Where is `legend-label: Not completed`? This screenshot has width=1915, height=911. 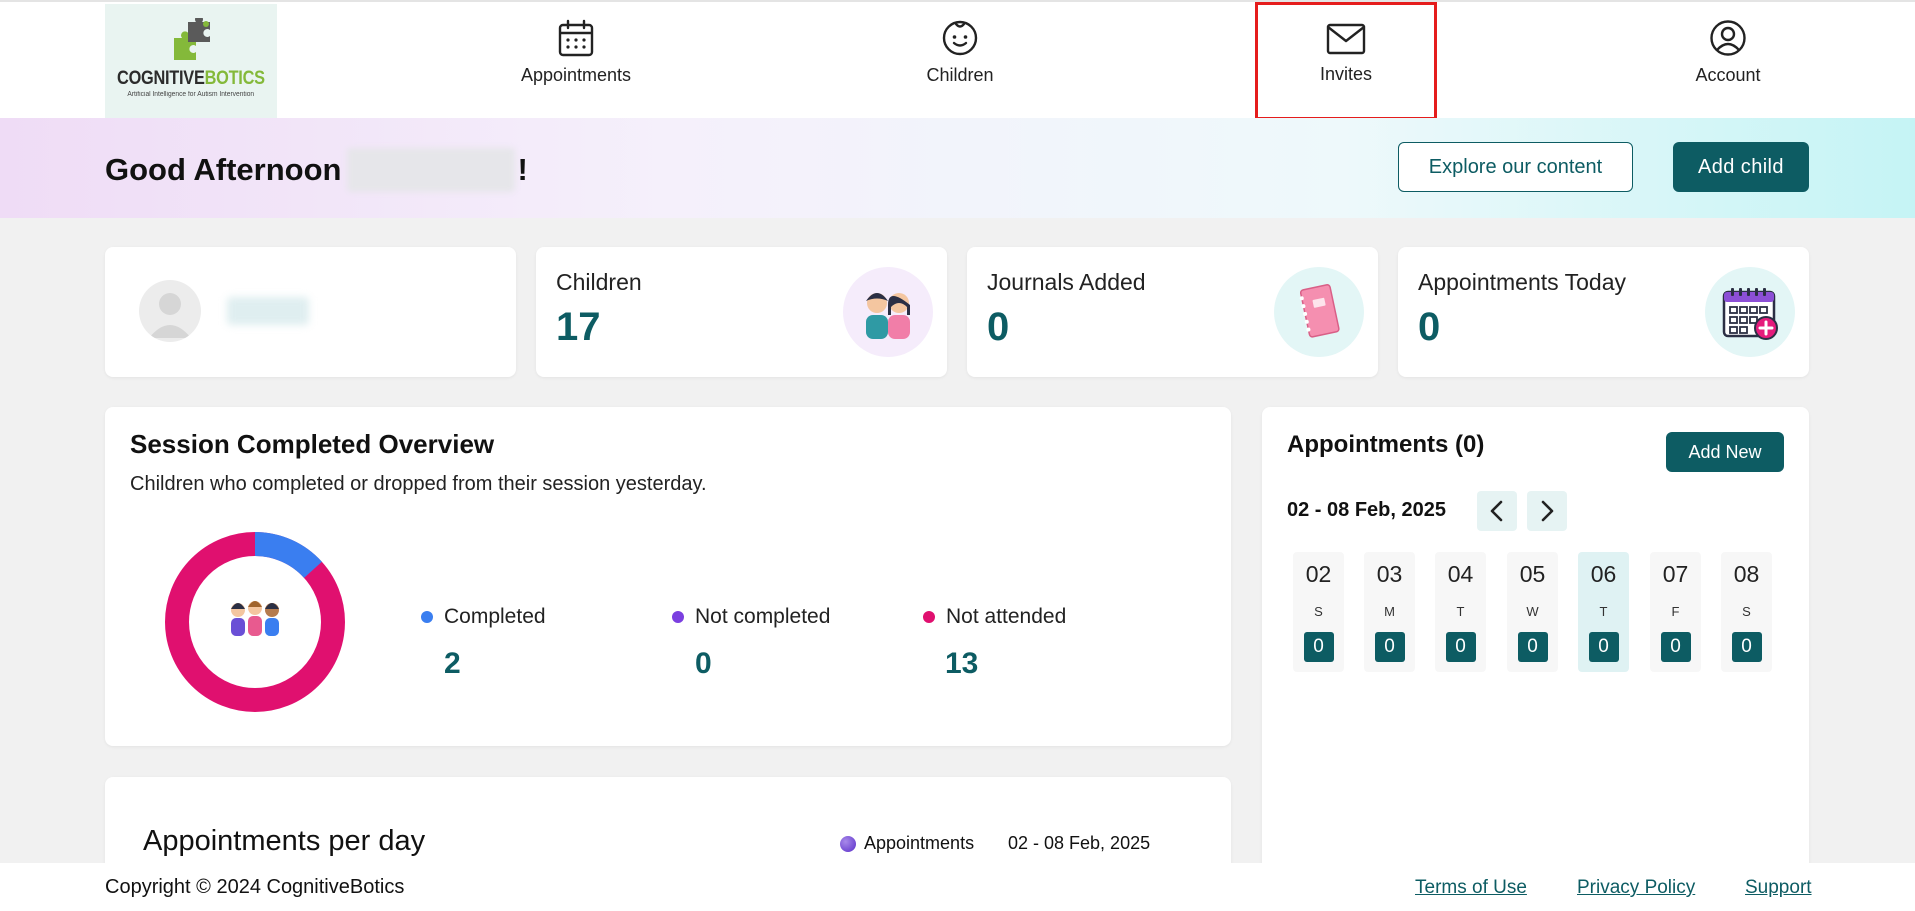
legend-label: Not completed is located at coordinates (763, 616).